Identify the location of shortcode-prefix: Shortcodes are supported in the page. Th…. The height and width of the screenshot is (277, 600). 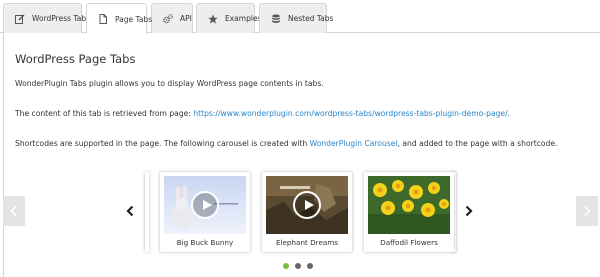
(162, 143).